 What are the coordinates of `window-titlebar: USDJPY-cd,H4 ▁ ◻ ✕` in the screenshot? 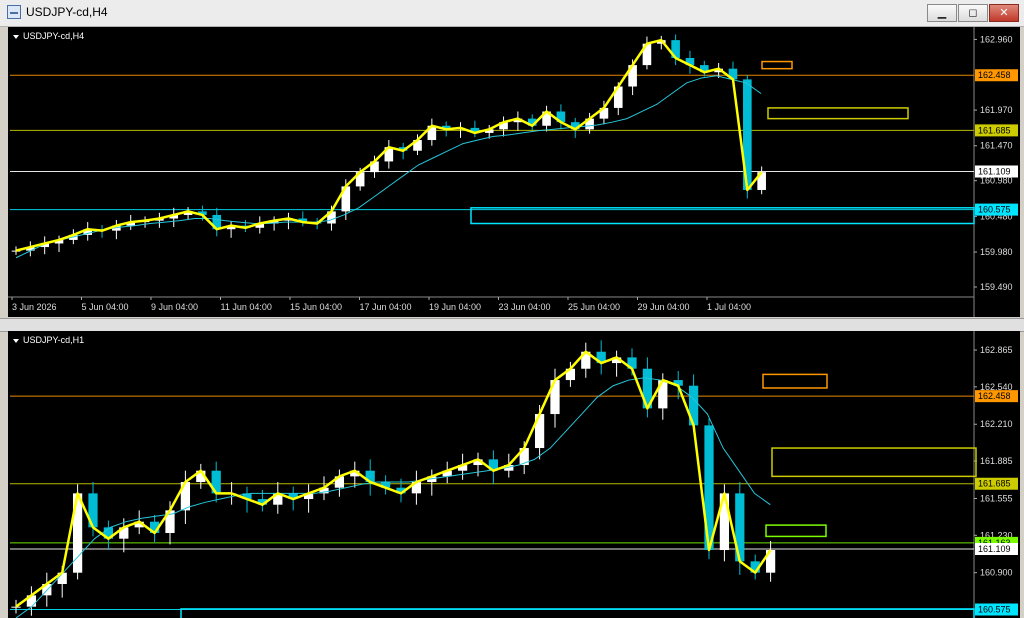 It's located at (512, 13).